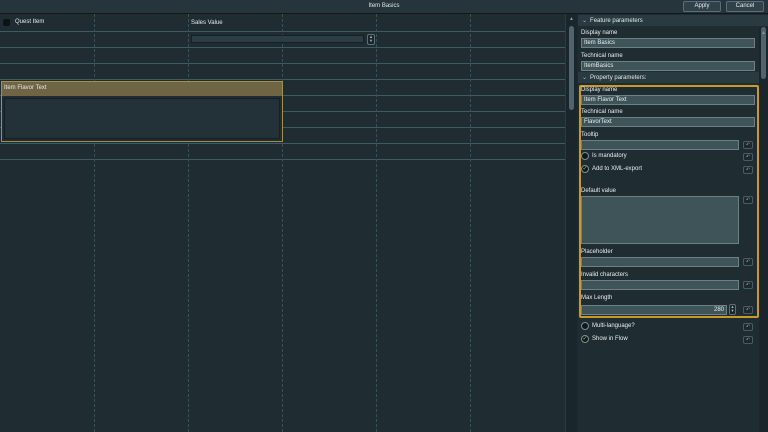  Describe the element at coordinates (207, 23) in the screenshot. I see `sales-value-label: Sales Value` at that location.